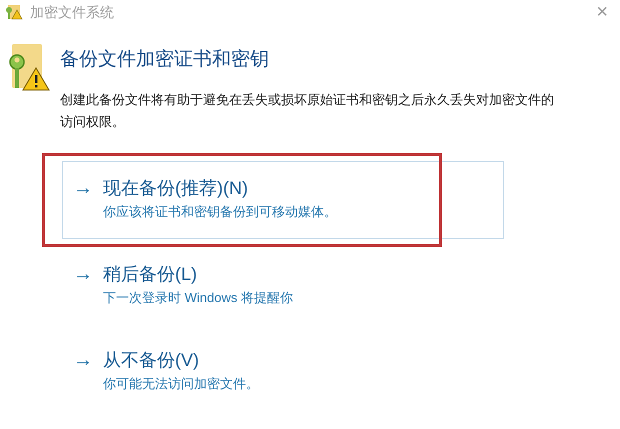 Image resolution: width=620 pixels, height=429 pixels. What do you see at coordinates (72, 12) in the screenshot?
I see `window-title: 加密文件系统` at bounding box center [72, 12].